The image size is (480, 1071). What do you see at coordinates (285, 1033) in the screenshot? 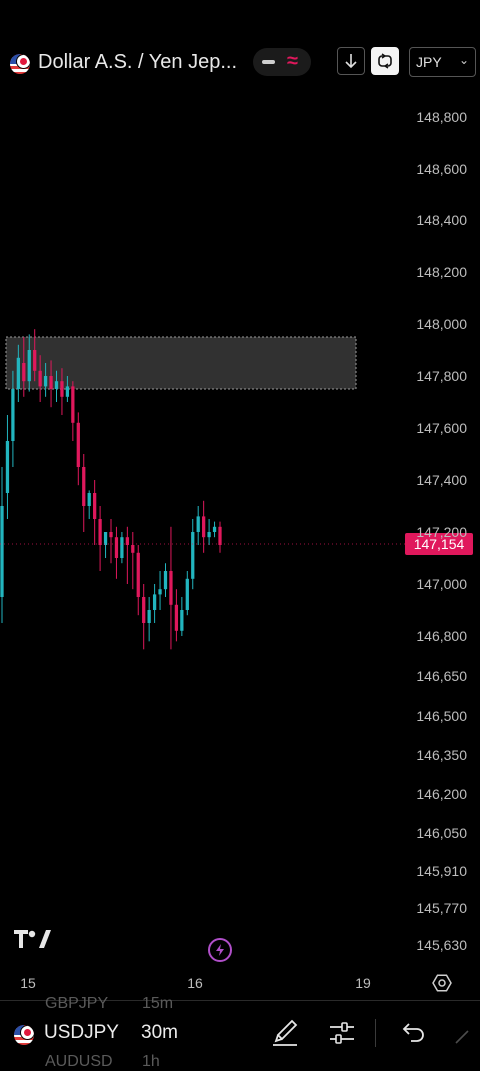
I see `brush-icon` at bounding box center [285, 1033].